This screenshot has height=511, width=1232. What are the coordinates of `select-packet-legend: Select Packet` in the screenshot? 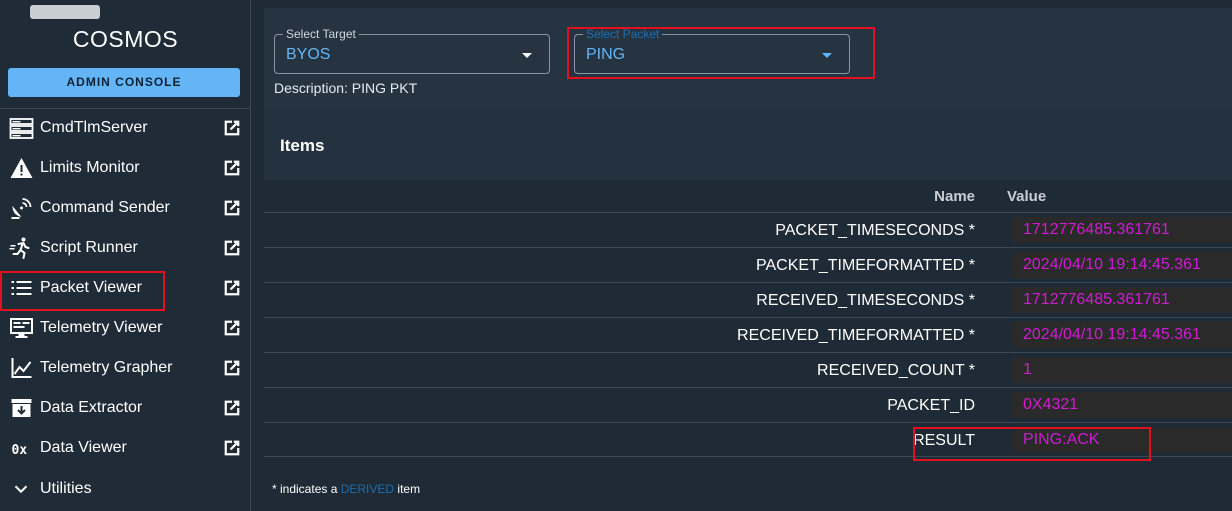 It's located at (623, 34).